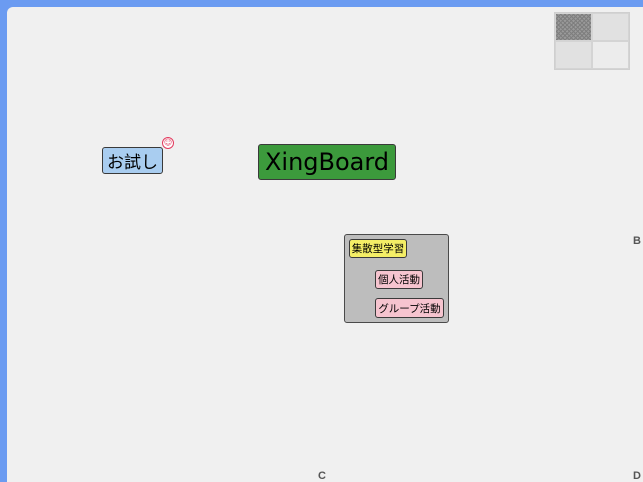 Image resolution: width=643 pixels, height=482 pixels. I want to click on minimap-cell-top-left, so click(573, 27).